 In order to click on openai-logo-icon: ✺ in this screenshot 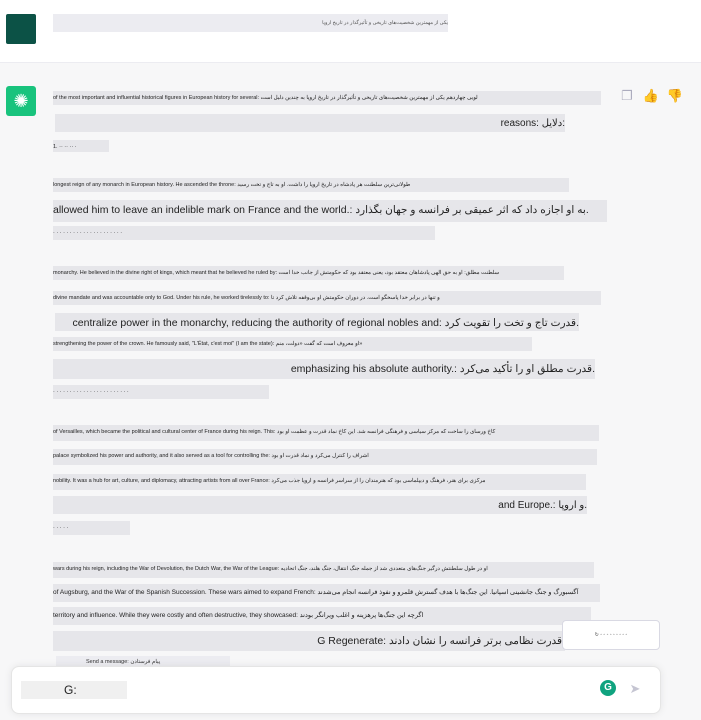, I will do `click(21, 101)`.